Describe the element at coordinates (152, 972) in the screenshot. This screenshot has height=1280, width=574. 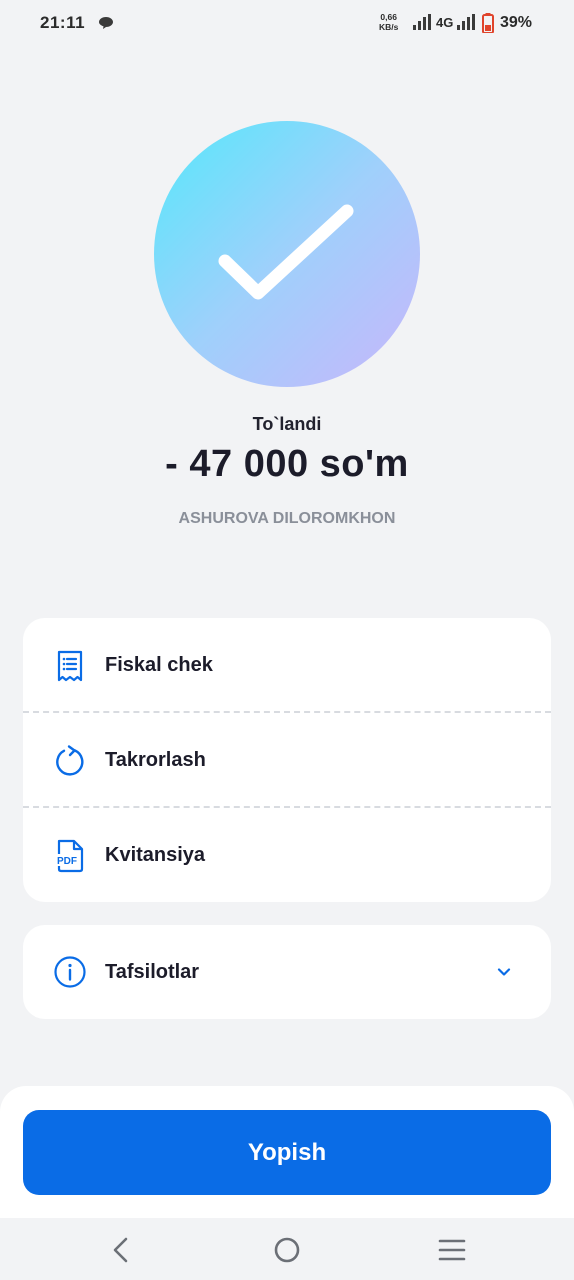
I see `details-label: Tafsilotlar` at that location.